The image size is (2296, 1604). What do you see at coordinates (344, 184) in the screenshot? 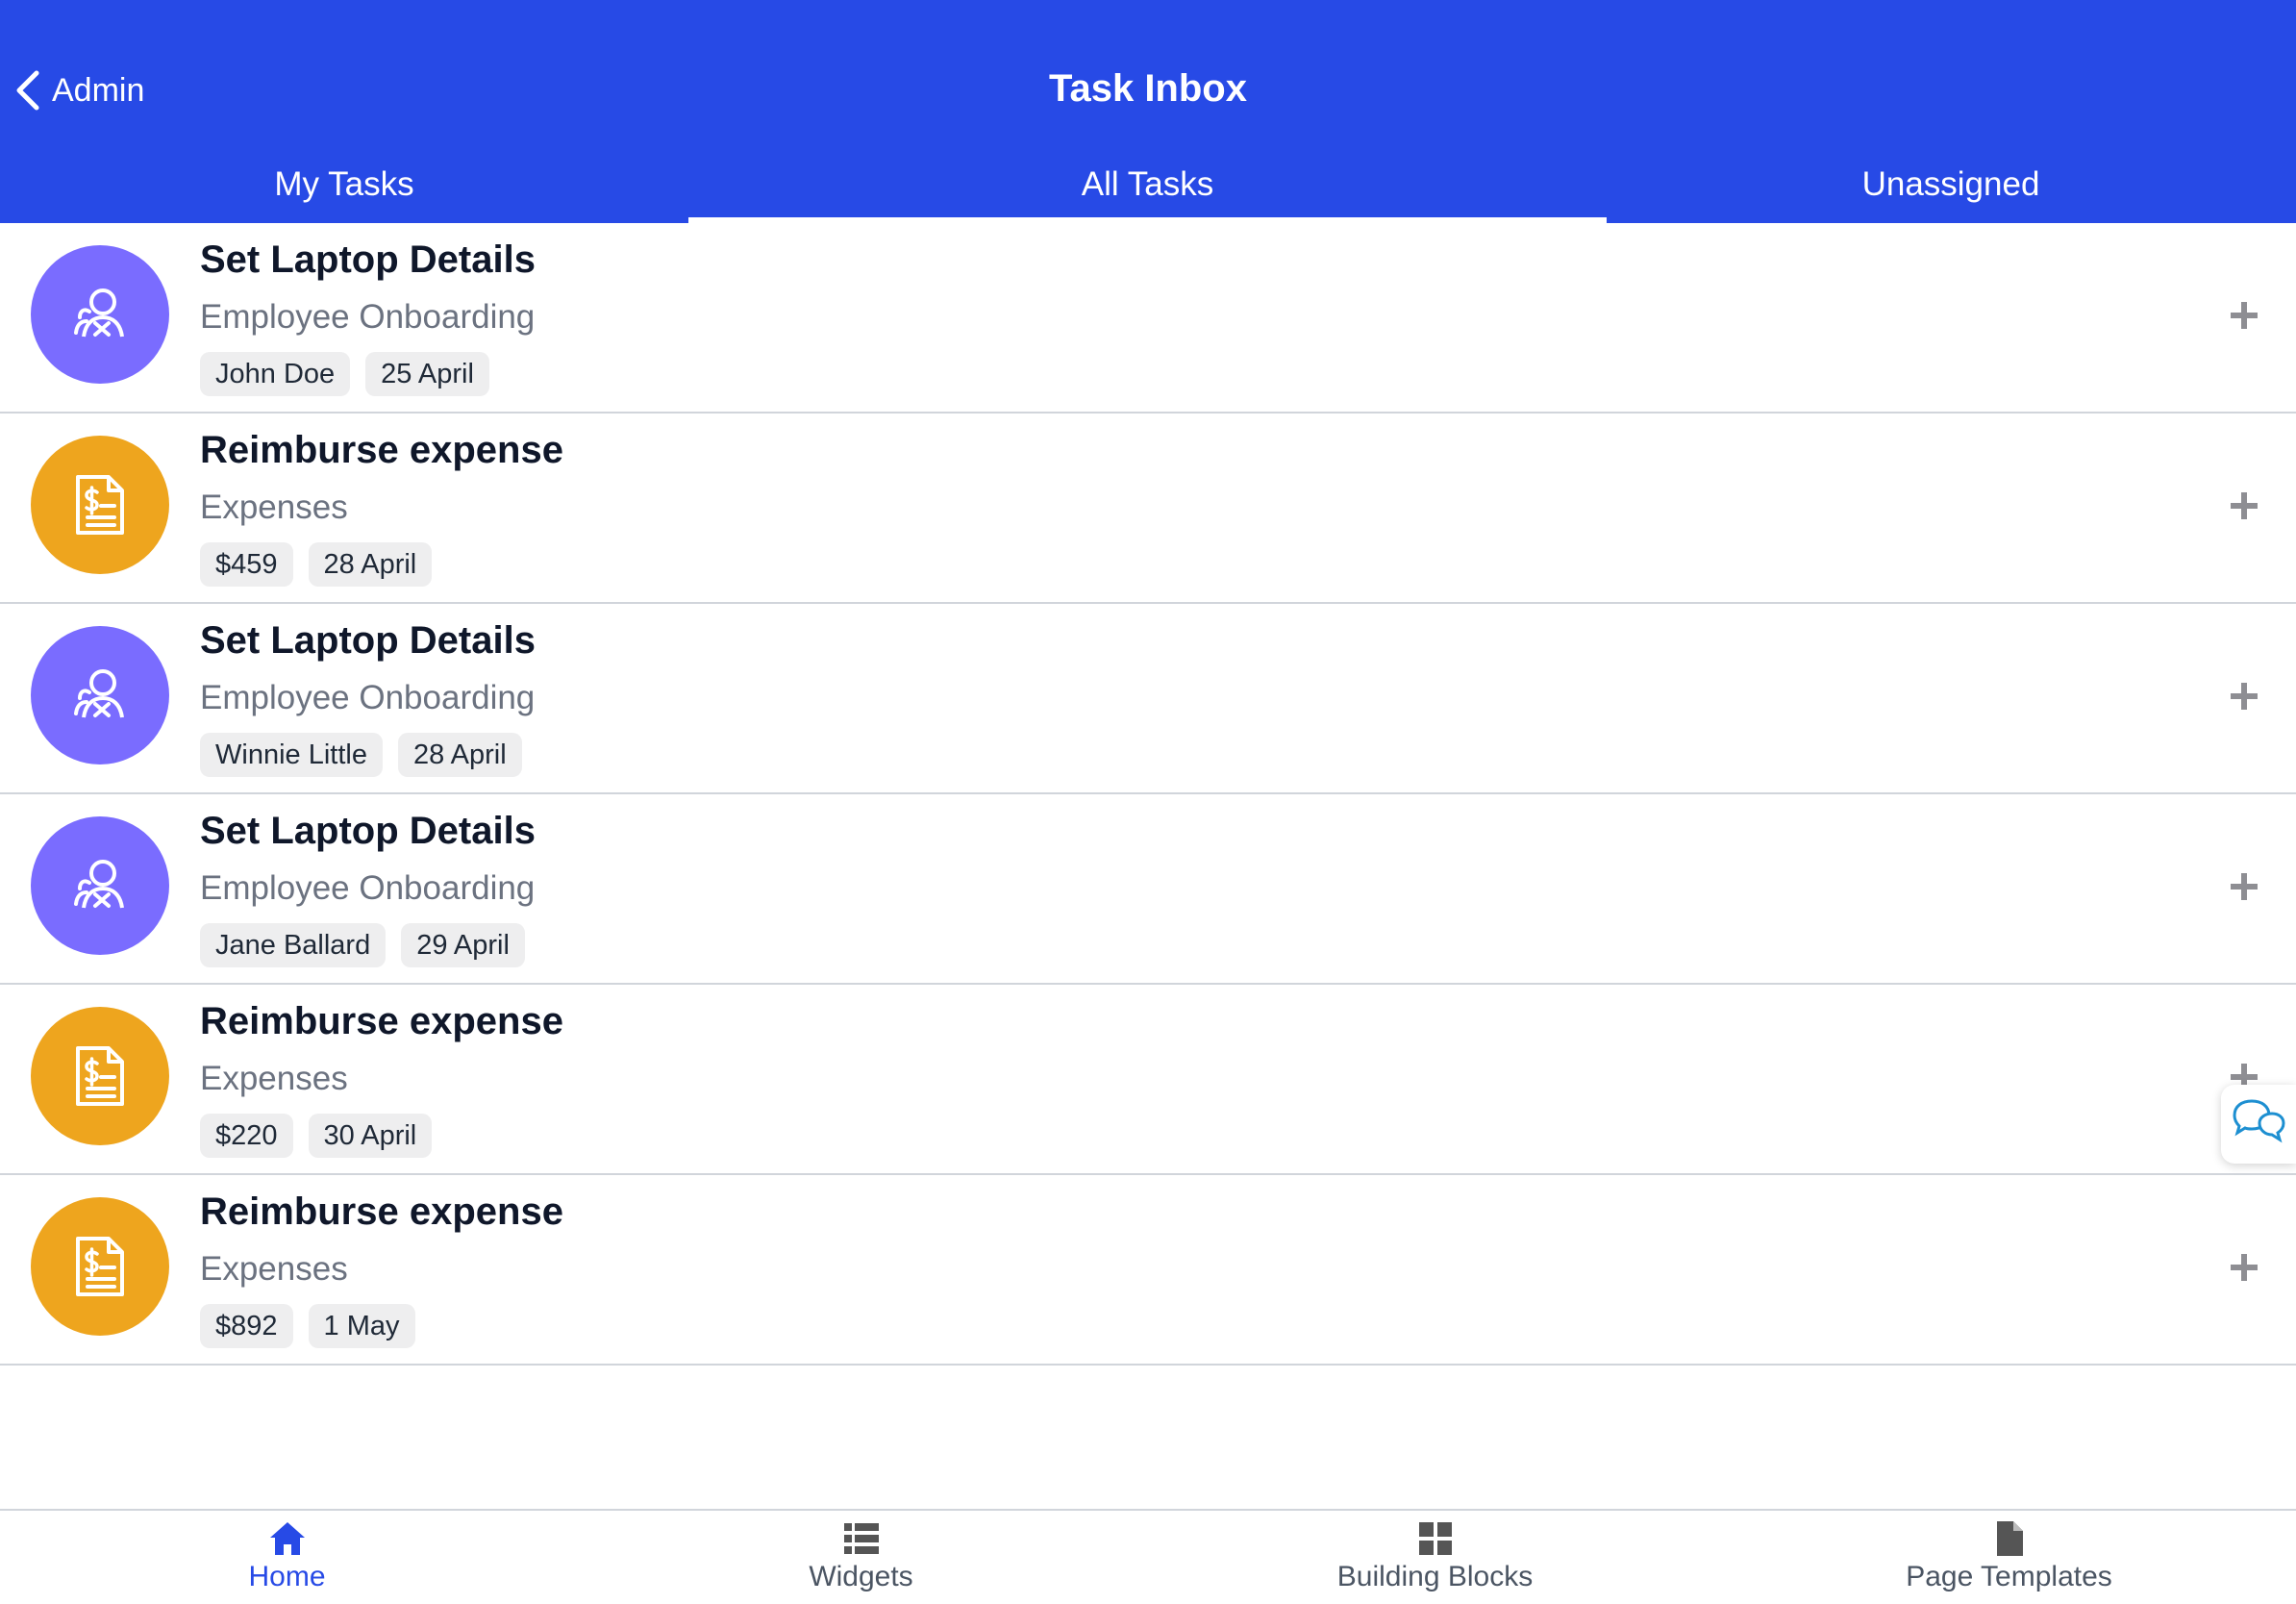
I see `tab-my-tasks: My Tasks` at bounding box center [344, 184].